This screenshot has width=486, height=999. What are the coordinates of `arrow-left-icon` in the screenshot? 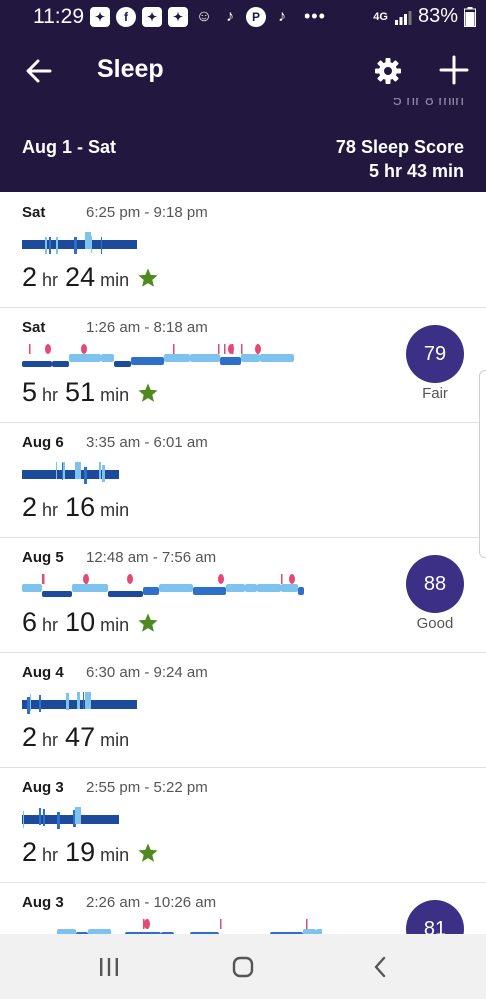 It's located at (39, 71).